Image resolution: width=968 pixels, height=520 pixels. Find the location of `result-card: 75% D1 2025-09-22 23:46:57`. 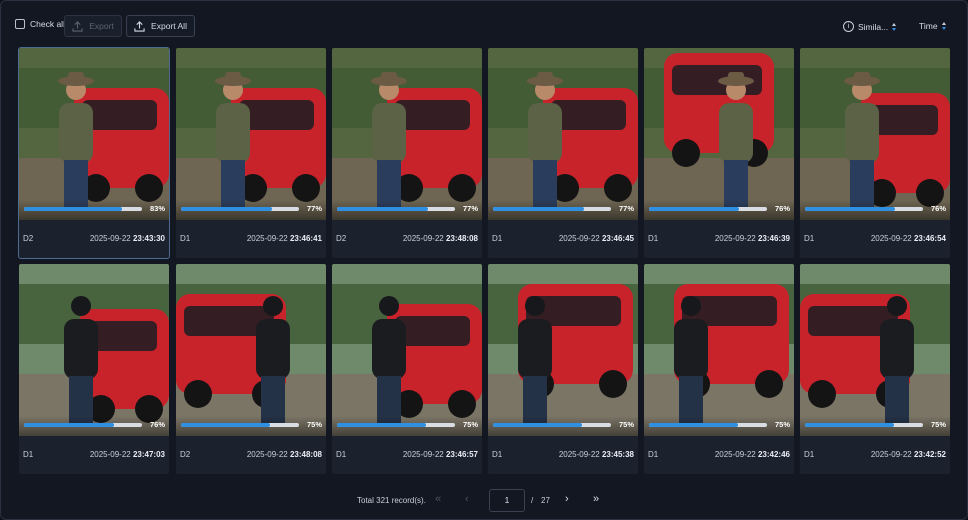

result-card: 75% D1 2025-09-22 23:46:57 is located at coordinates (407, 369).